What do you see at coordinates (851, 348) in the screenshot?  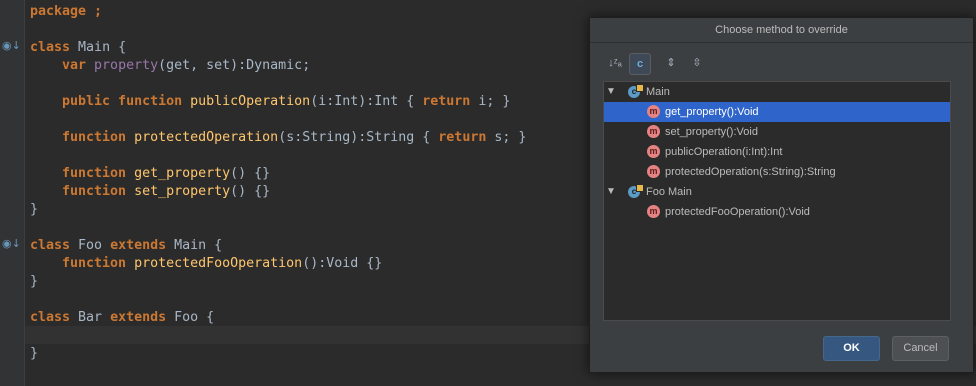 I see `ok-button: OK` at bounding box center [851, 348].